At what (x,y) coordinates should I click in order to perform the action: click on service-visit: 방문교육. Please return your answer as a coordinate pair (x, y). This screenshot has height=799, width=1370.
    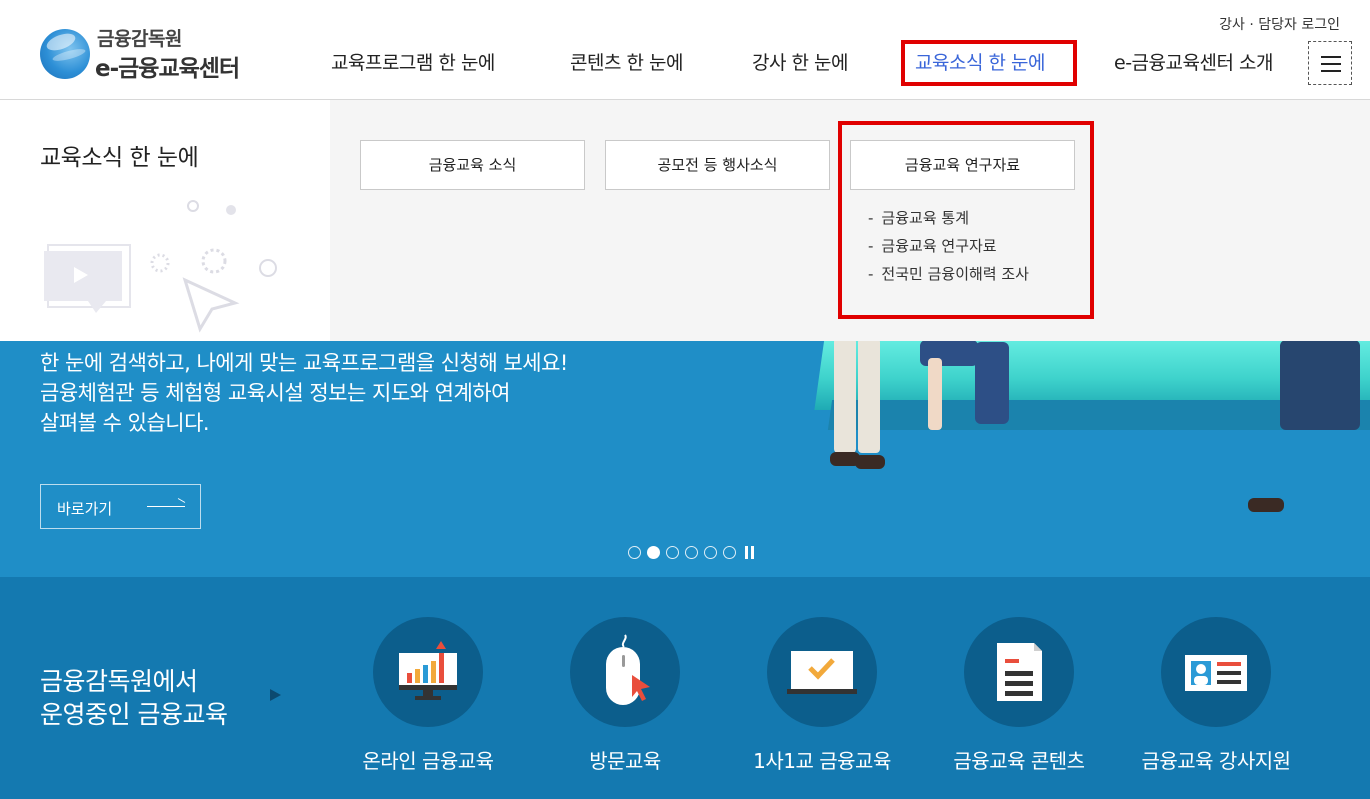
    Looking at the image, I should click on (625, 697).